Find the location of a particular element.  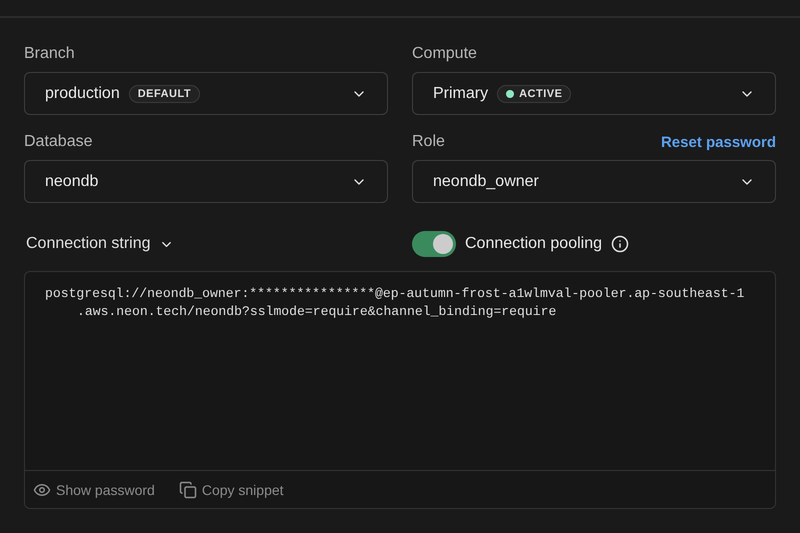

copy-snippet-button: Copy snippet is located at coordinates (231, 489).